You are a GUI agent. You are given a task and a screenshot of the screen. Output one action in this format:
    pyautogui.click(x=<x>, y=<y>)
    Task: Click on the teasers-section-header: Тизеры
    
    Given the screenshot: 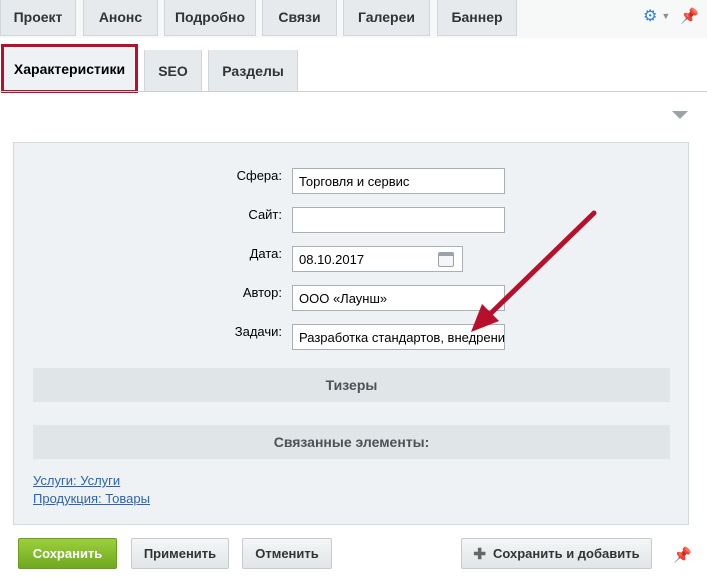 What is the action you would take?
    pyautogui.click(x=351, y=385)
    